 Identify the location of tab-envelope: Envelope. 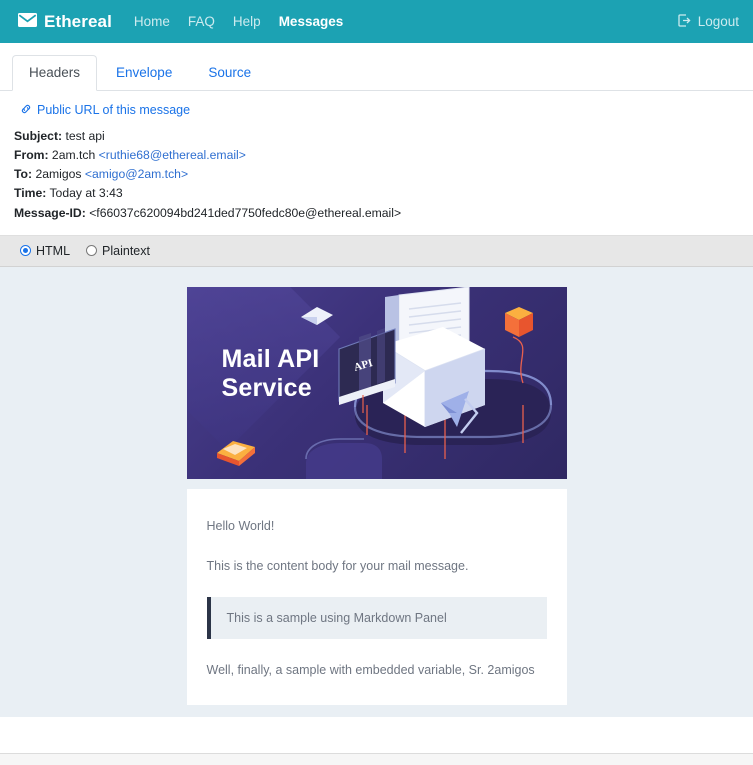
(144, 73).